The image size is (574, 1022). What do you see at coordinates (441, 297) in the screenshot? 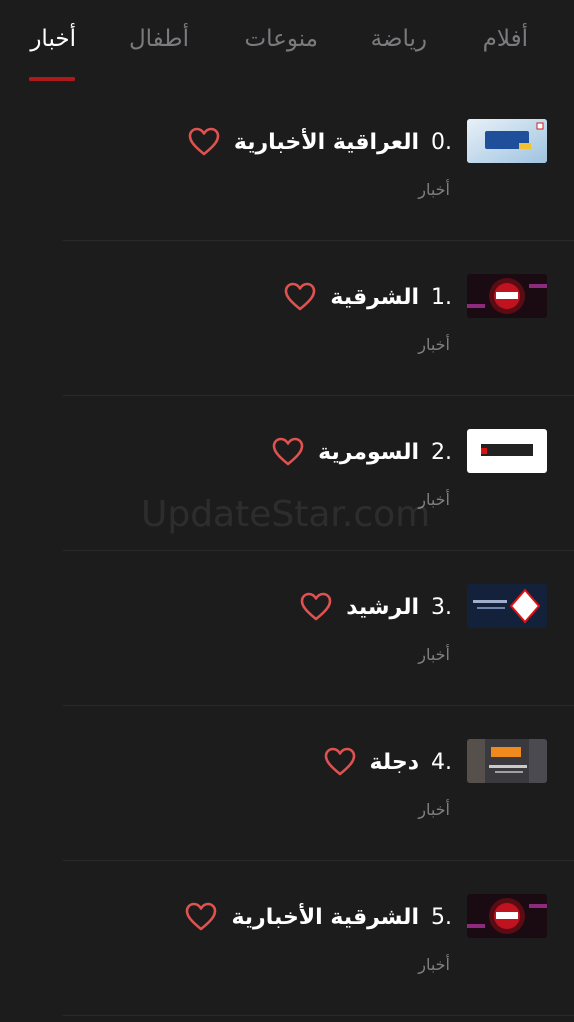
I see `channel-number: 1.` at bounding box center [441, 297].